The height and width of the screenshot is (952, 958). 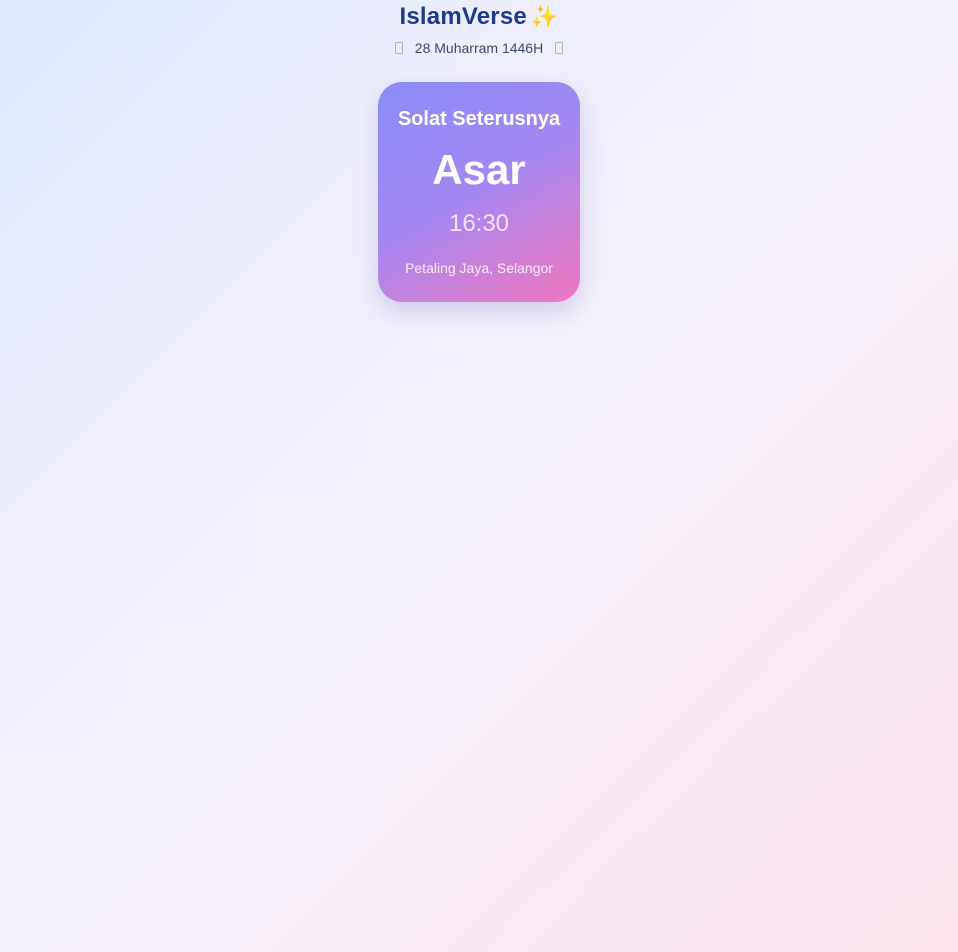 I want to click on app-title: IslamVerse ✨, so click(x=479, y=17).